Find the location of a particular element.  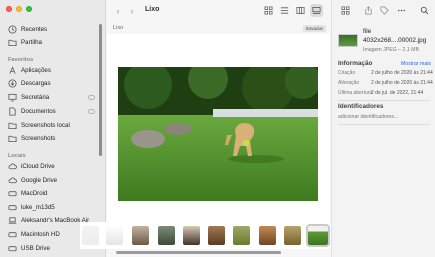

sidebar-item-google-drive: Google Drive is located at coordinates (32, 180).